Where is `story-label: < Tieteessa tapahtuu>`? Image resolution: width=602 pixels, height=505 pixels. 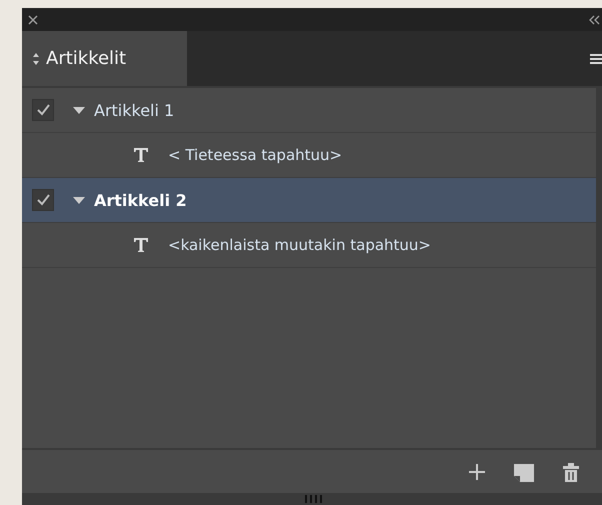
story-label: < Tieteessa tapahtuu> is located at coordinates (255, 155).